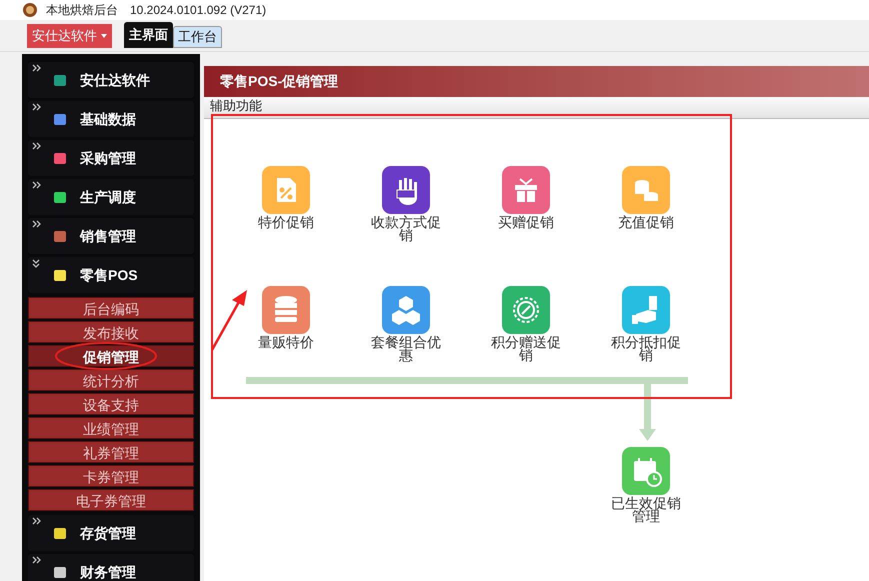  What do you see at coordinates (111, 452) in the screenshot?
I see `submenu-item: 礼券管理` at bounding box center [111, 452].